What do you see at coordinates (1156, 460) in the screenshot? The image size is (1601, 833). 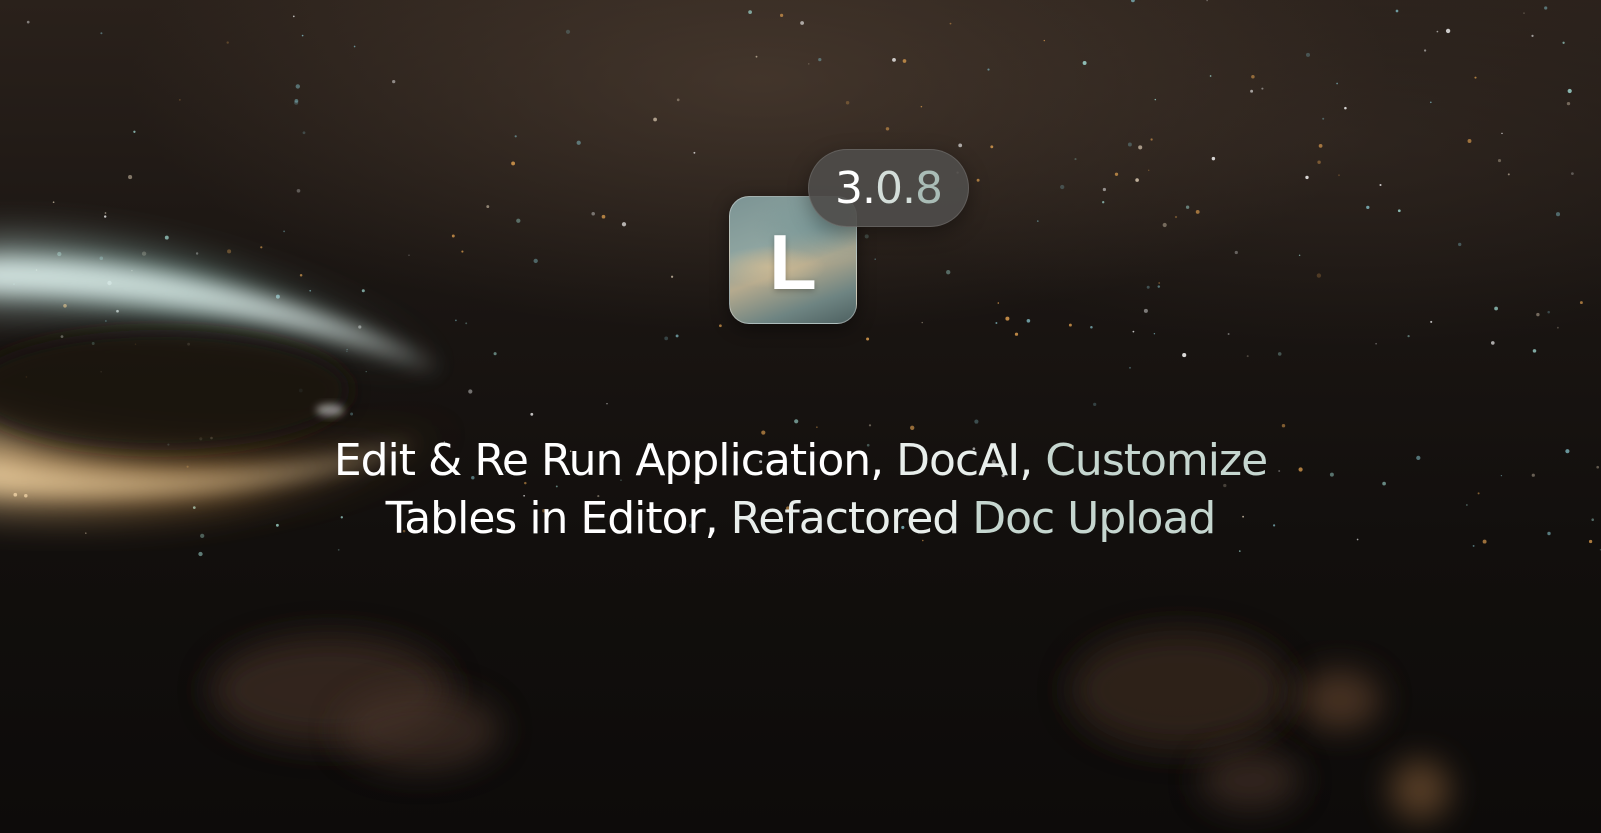 I see `headline-line-1-part-3: Customize` at bounding box center [1156, 460].